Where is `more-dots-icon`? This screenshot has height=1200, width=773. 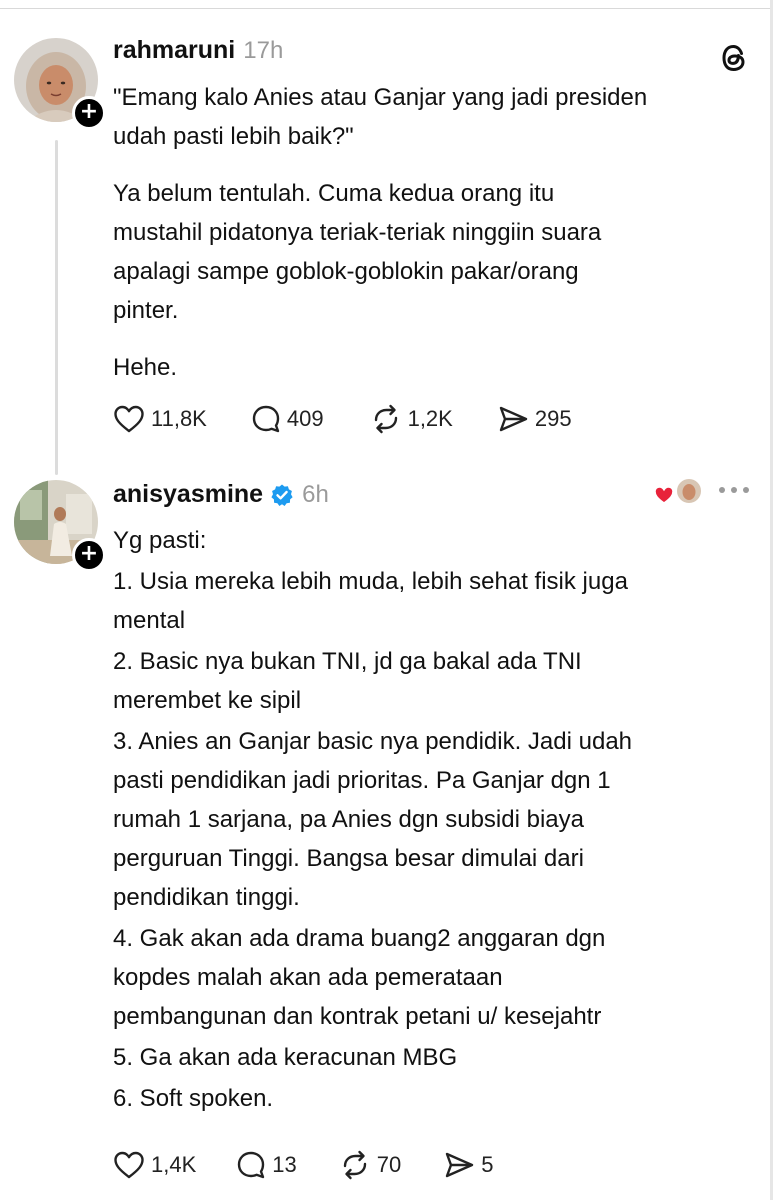
more-dots-icon is located at coordinates (734, 490).